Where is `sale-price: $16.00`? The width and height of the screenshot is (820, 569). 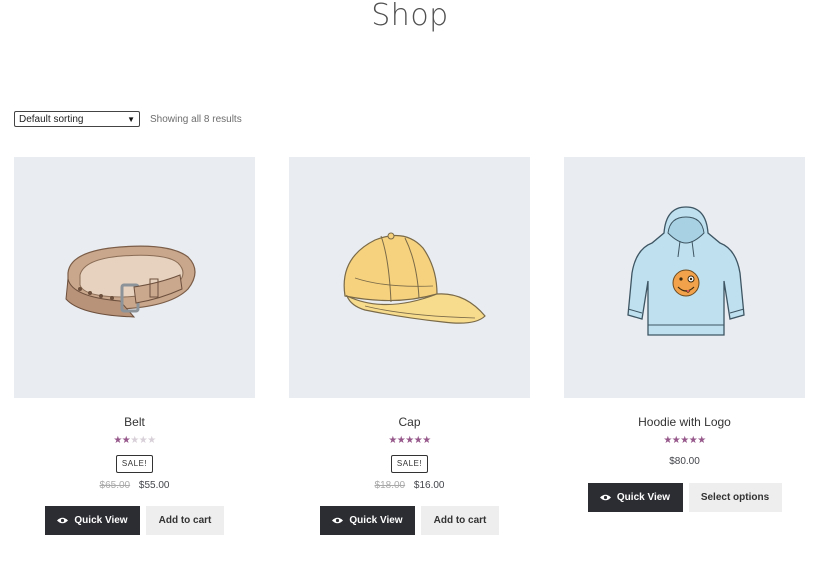
sale-price: $16.00 is located at coordinates (429, 485).